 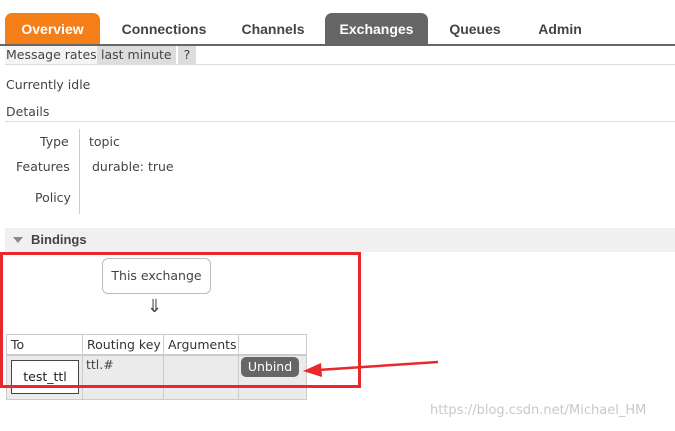 What do you see at coordinates (538, 410) in the screenshot?
I see `watermark: https://blog.csdn.net/Michael_HM` at bounding box center [538, 410].